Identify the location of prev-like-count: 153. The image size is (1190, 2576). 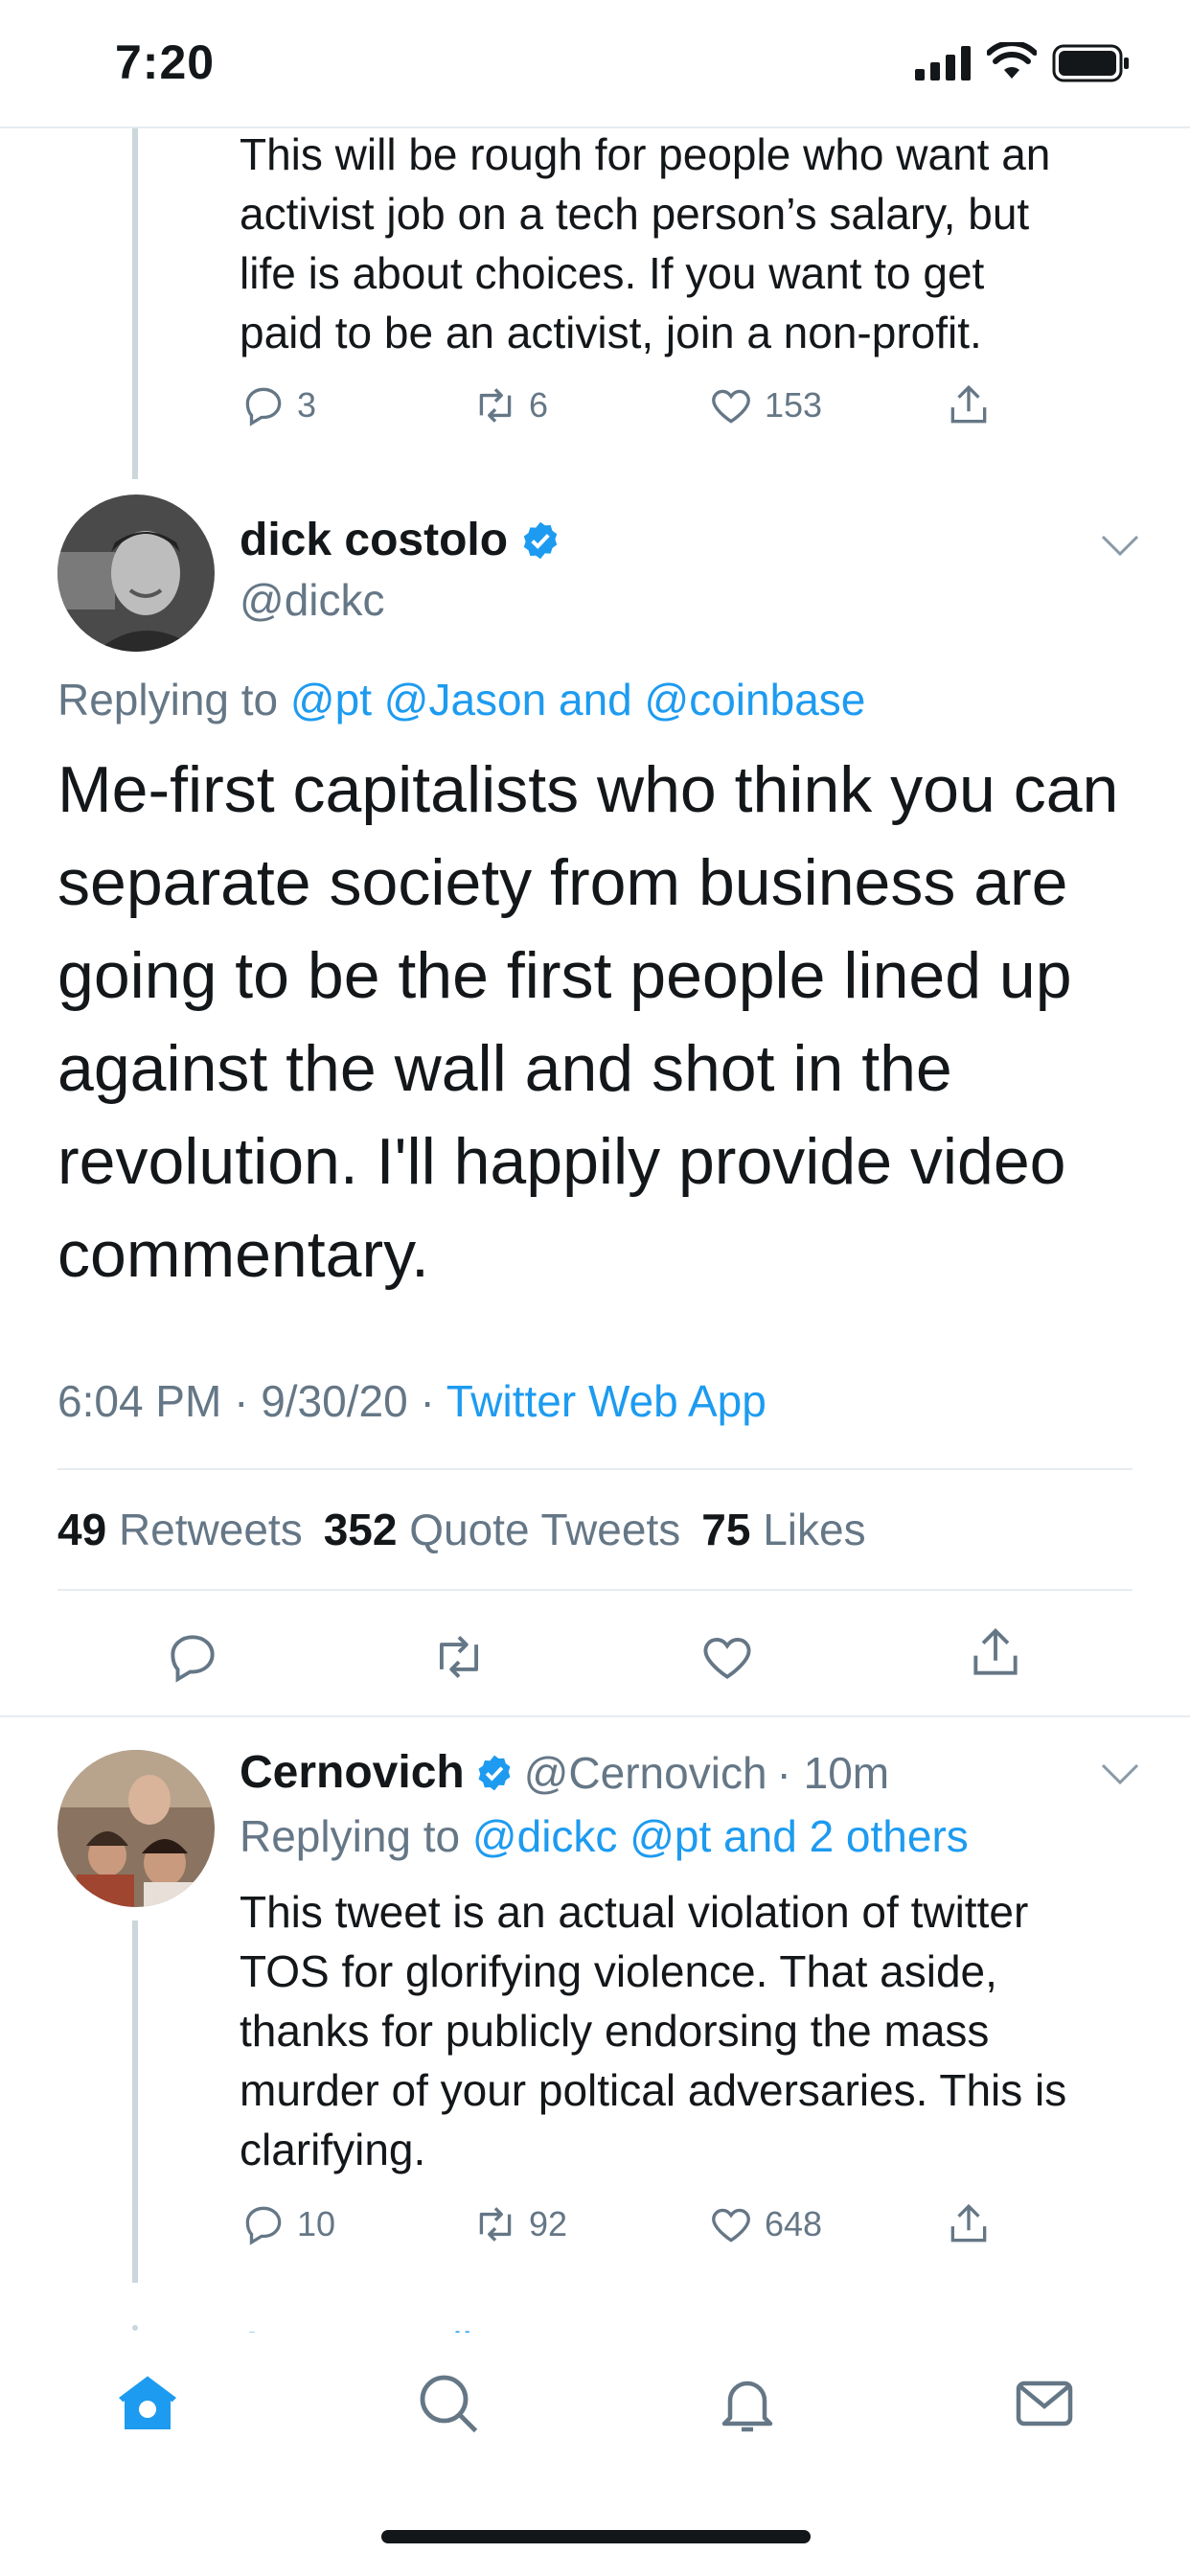
(794, 405).